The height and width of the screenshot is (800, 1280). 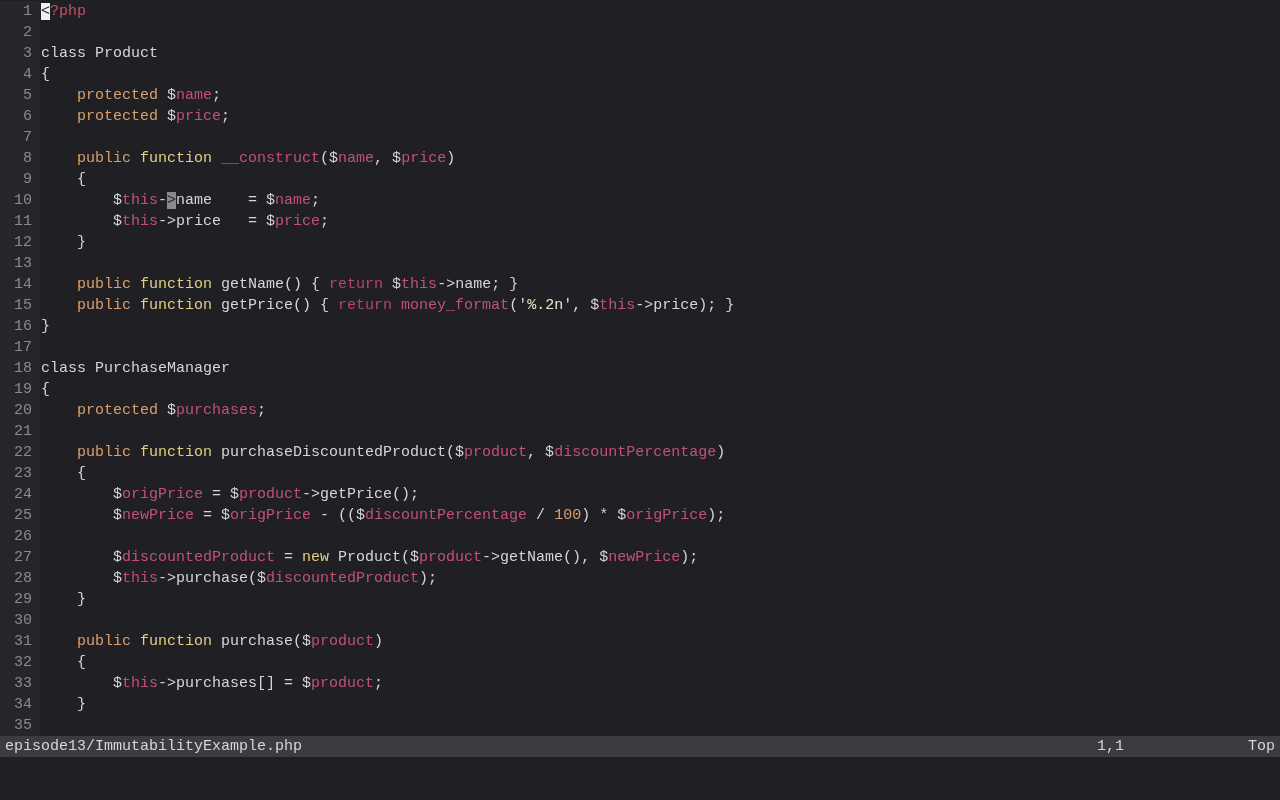 What do you see at coordinates (405, 558) in the screenshot?
I see `code-line: $discountedProduct = new Product($product->getName(), $newPrice);` at bounding box center [405, 558].